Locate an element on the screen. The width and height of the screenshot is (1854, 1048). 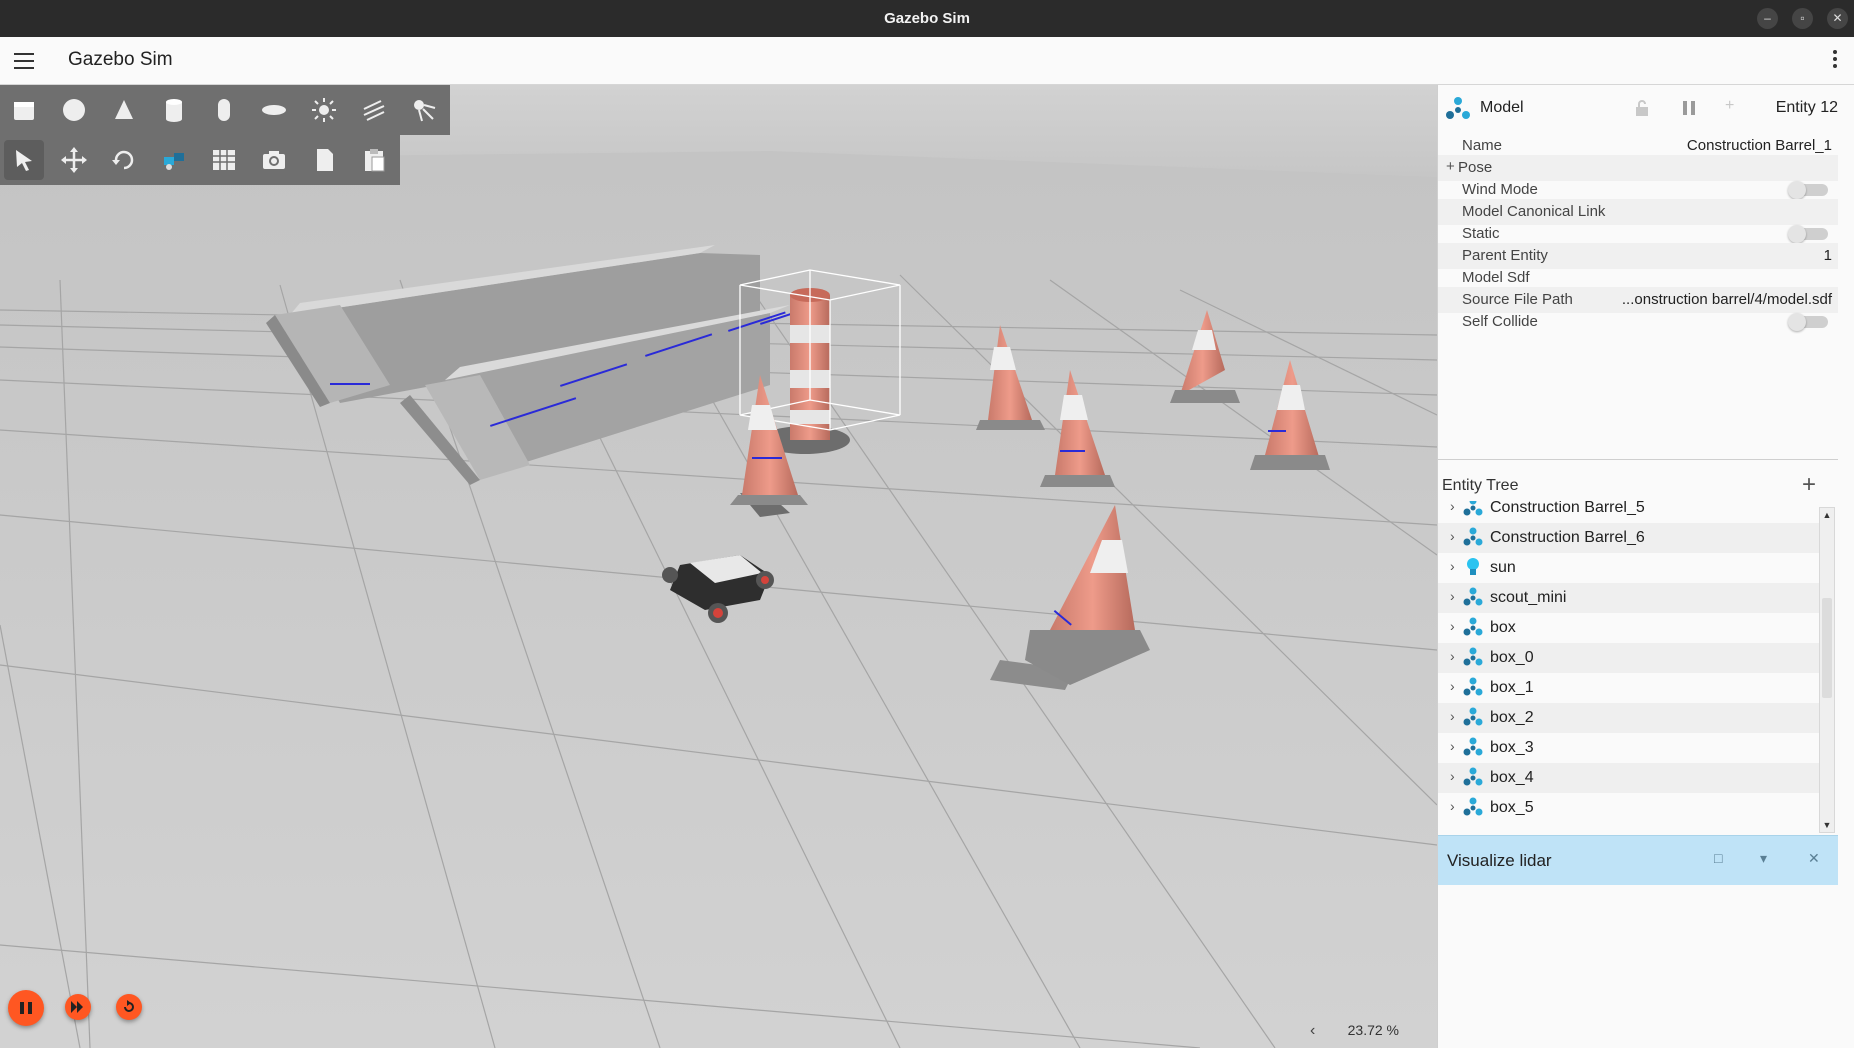
entity-tree-title: Entity Tree is located at coordinates (1480, 485).